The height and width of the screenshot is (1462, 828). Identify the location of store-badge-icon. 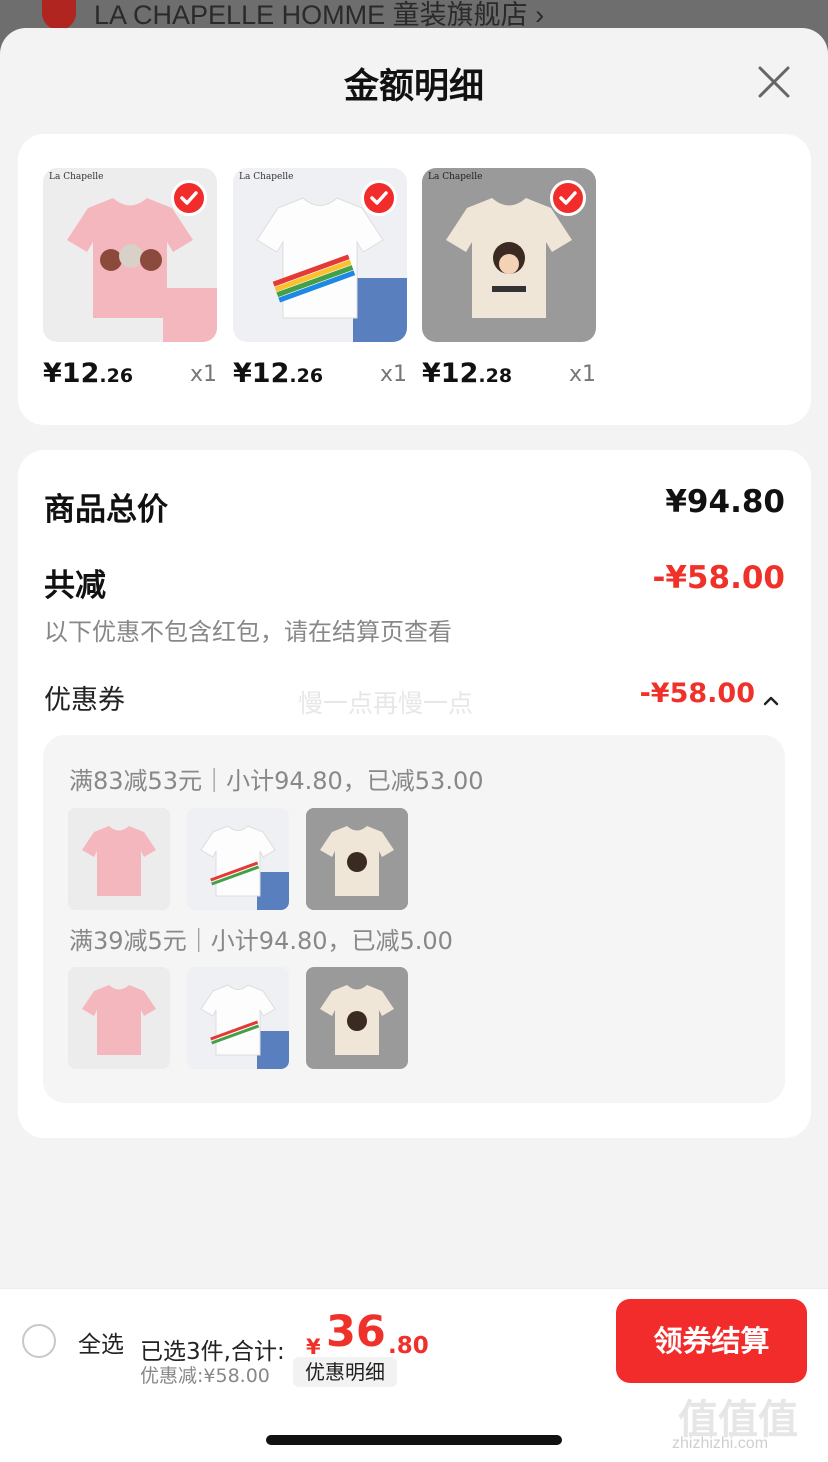
(59, 15).